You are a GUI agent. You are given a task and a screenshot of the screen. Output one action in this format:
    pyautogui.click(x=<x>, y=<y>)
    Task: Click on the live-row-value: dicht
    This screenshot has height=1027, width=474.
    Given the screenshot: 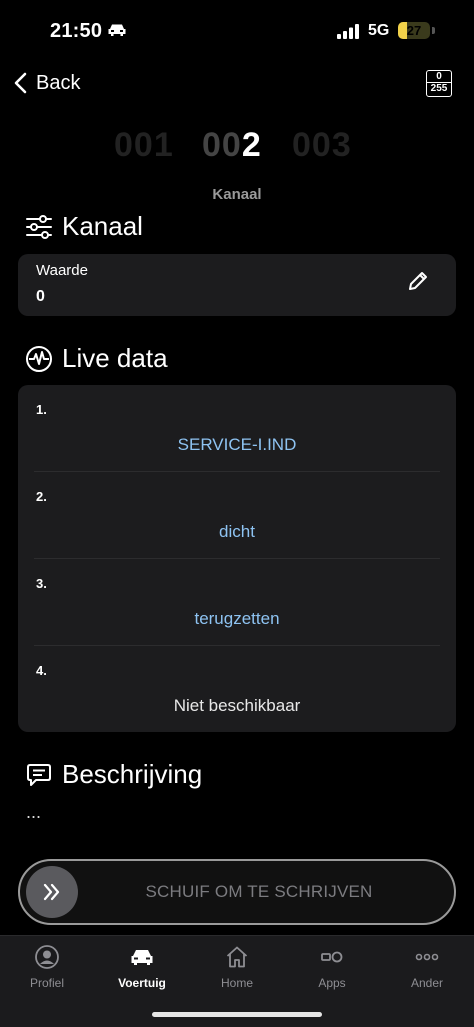 What is the action you would take?
    pyautogui.click(x=237, y=532)
    